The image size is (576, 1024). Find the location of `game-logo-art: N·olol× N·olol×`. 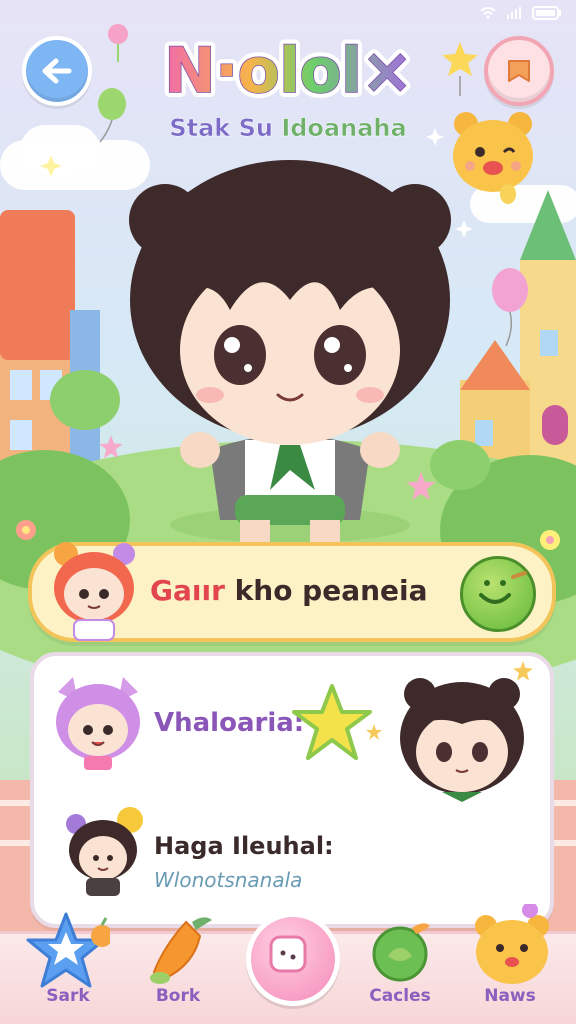

game-logo-art: N·olol× N·olol× is located at coordinates (288, 68).